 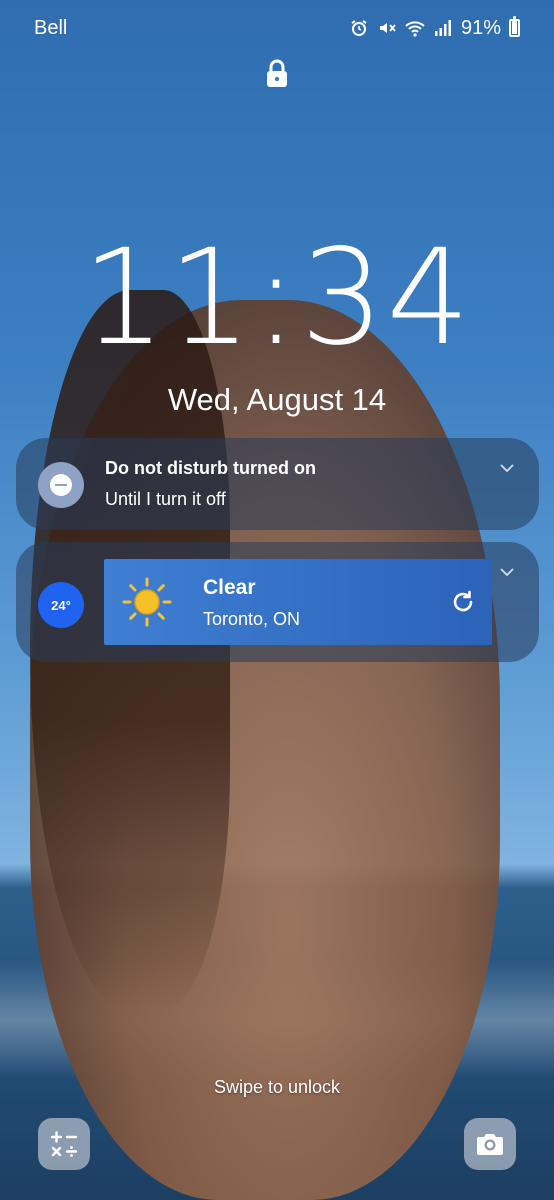 I want to click on mute-icon, so click(x=387, y=28).